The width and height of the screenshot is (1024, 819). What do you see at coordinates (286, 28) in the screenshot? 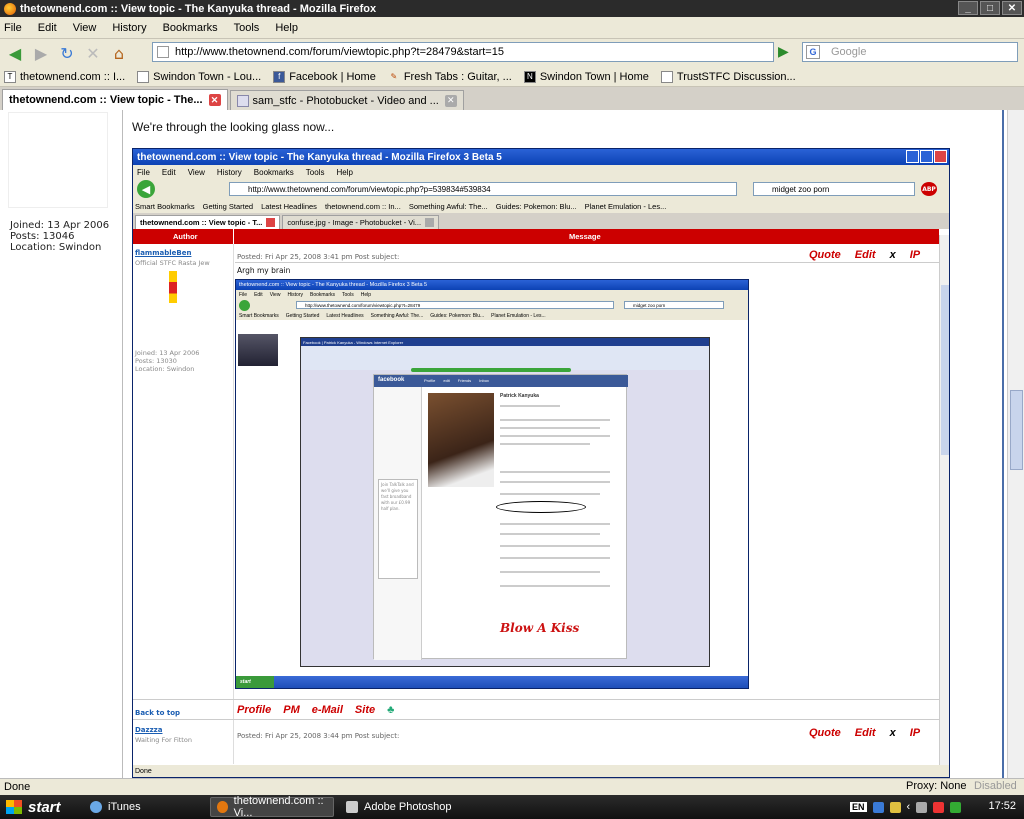
I see `menu-help: Help` at bounding box center [286, 28].